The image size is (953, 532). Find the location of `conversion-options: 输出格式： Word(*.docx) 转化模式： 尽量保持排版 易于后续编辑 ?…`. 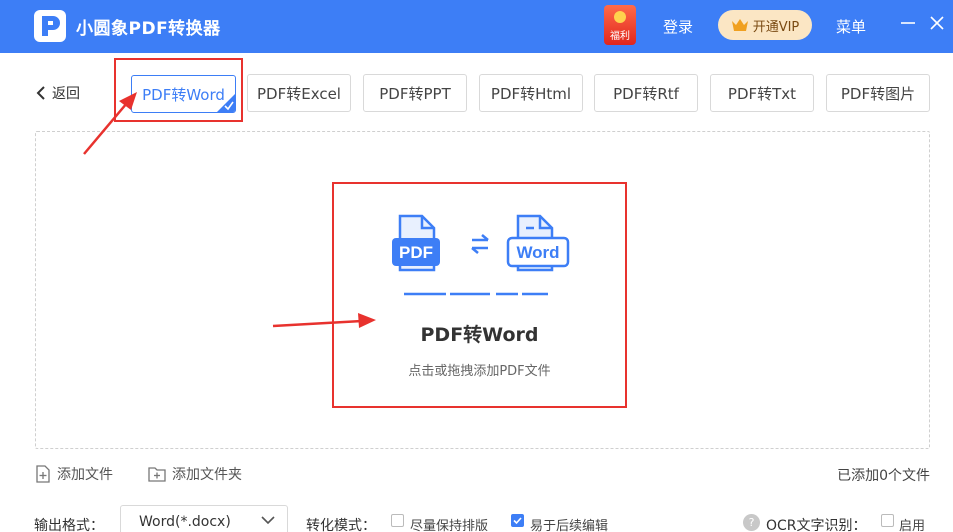

conversion-options: 输出格式： Word(*.docx) 转化模式： 尽量保持排版 易于后续编辑 ?… is located at coordinates (476, 518).